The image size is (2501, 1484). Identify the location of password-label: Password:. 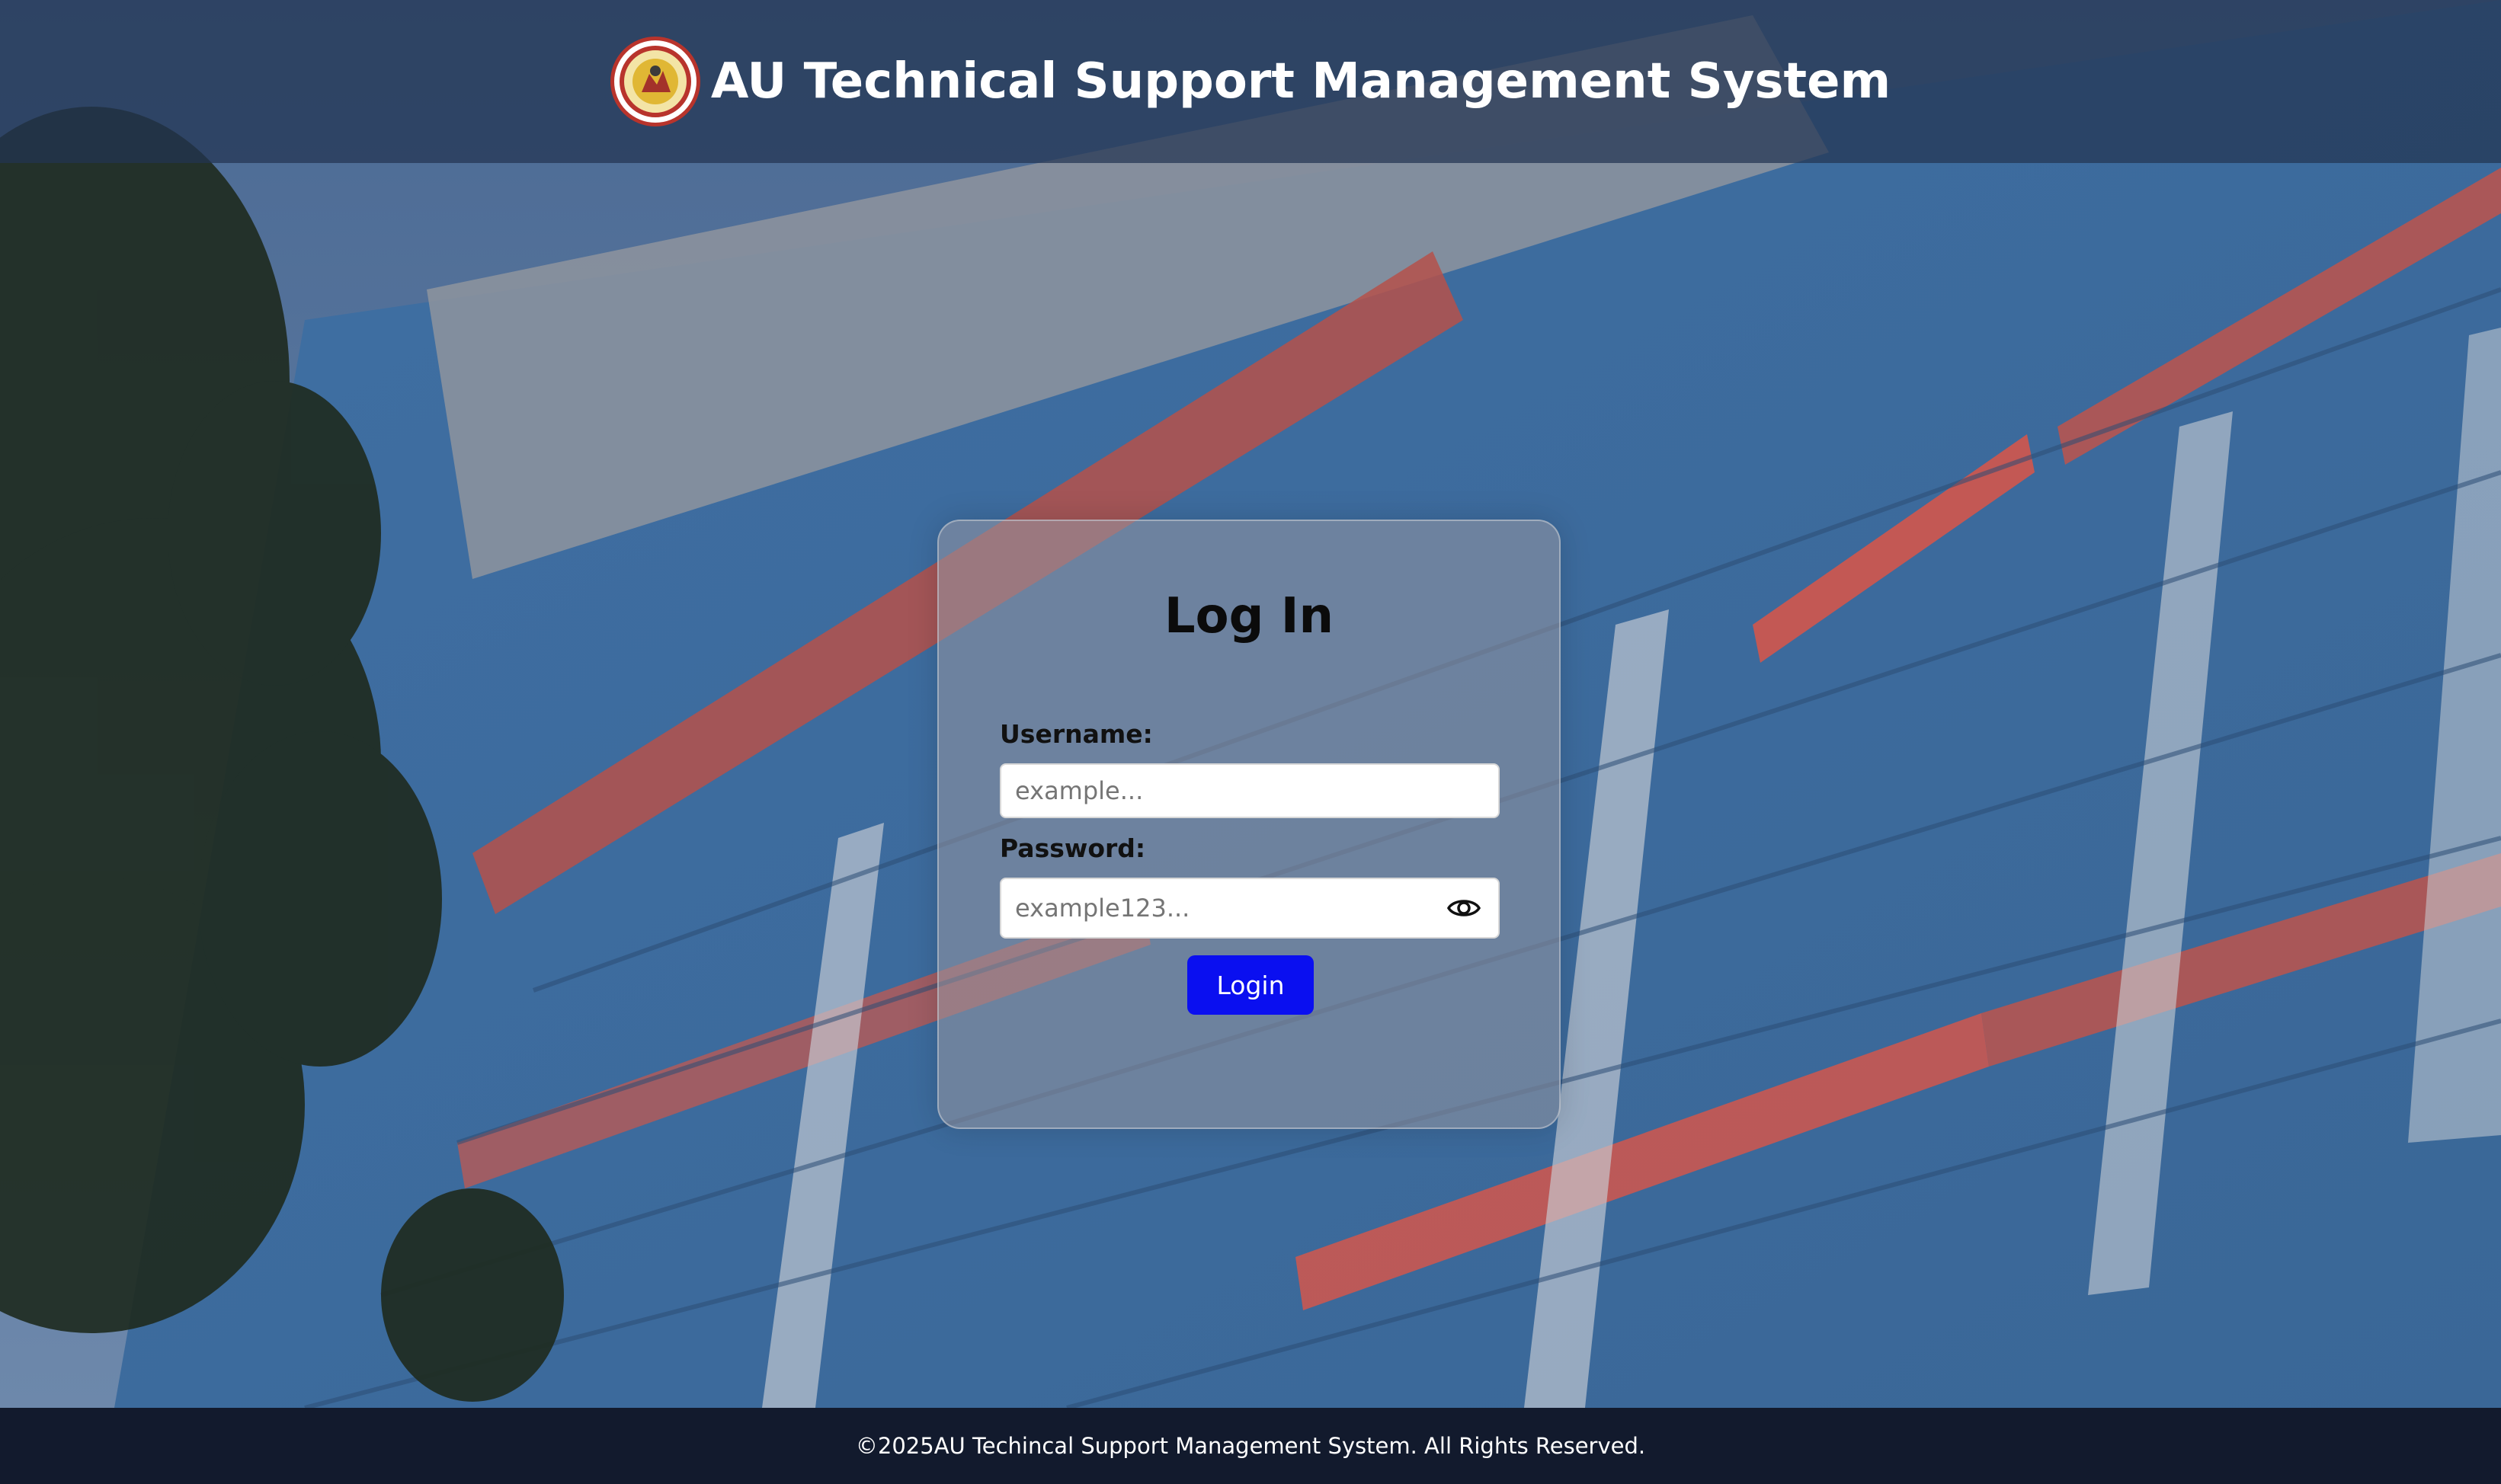
(1073, 848).